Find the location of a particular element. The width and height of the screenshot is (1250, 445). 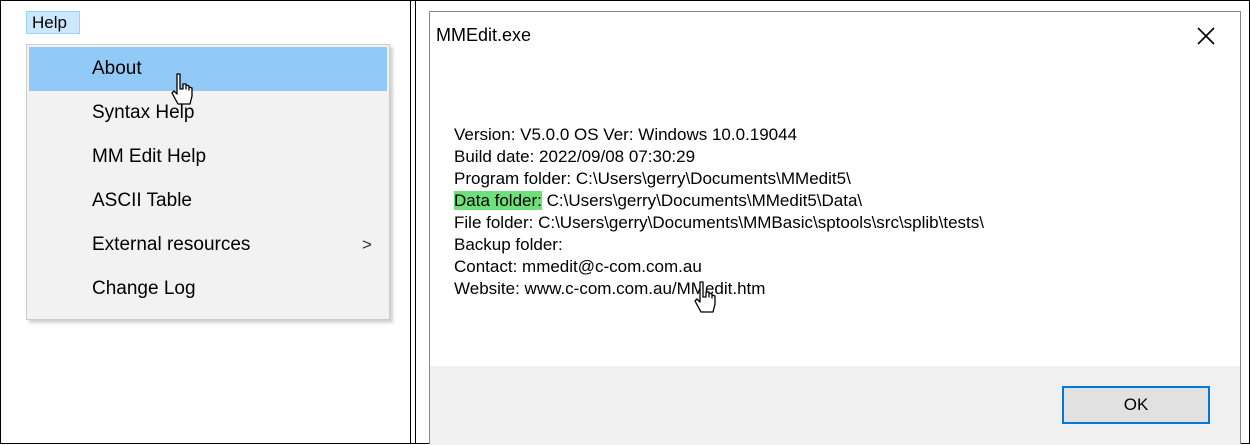

build-date-line: Build date: 2022/09/08 07:30:29 is located at coordinates (575, 156).